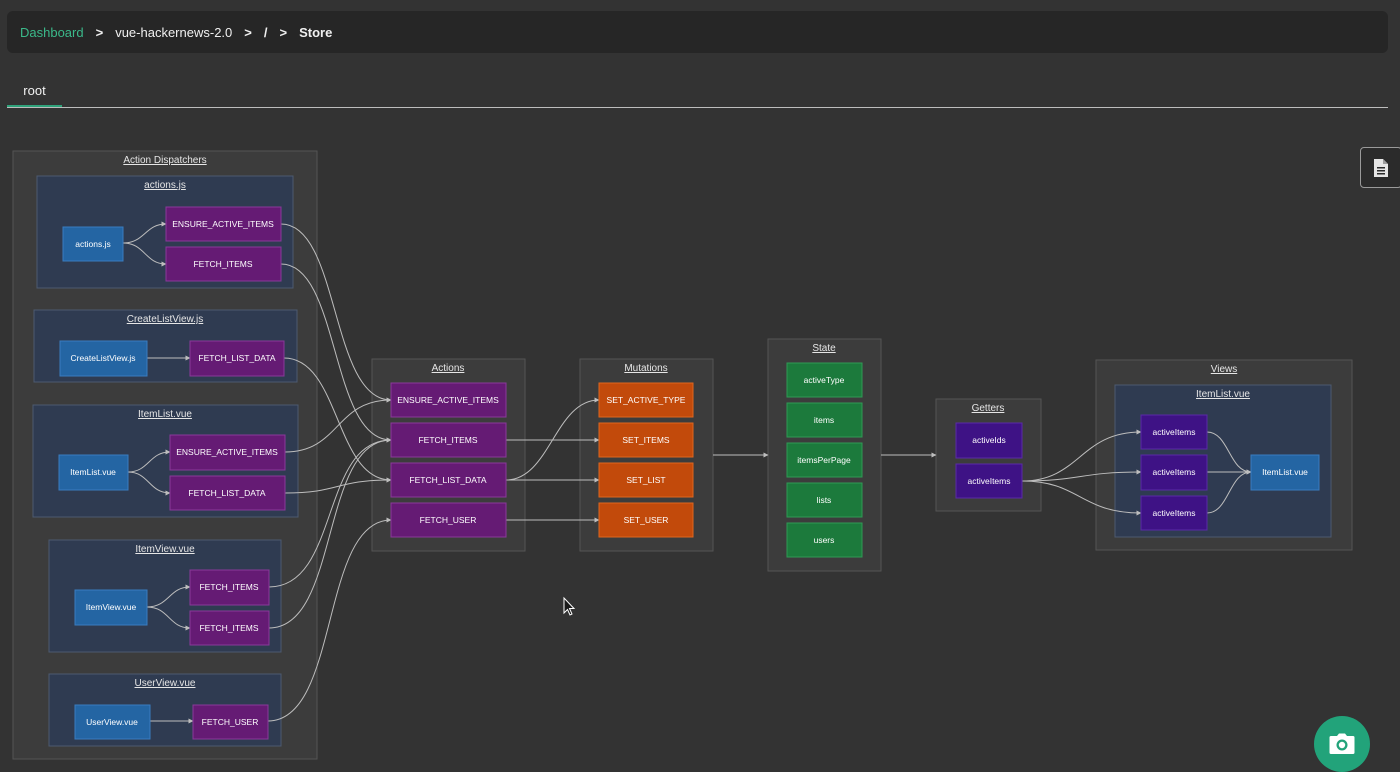 This screenshot has width=1400, height=772. Describe the element at coordinates (165, 185) in the screenshot. I see `cluster-title: actions.js` at that location.